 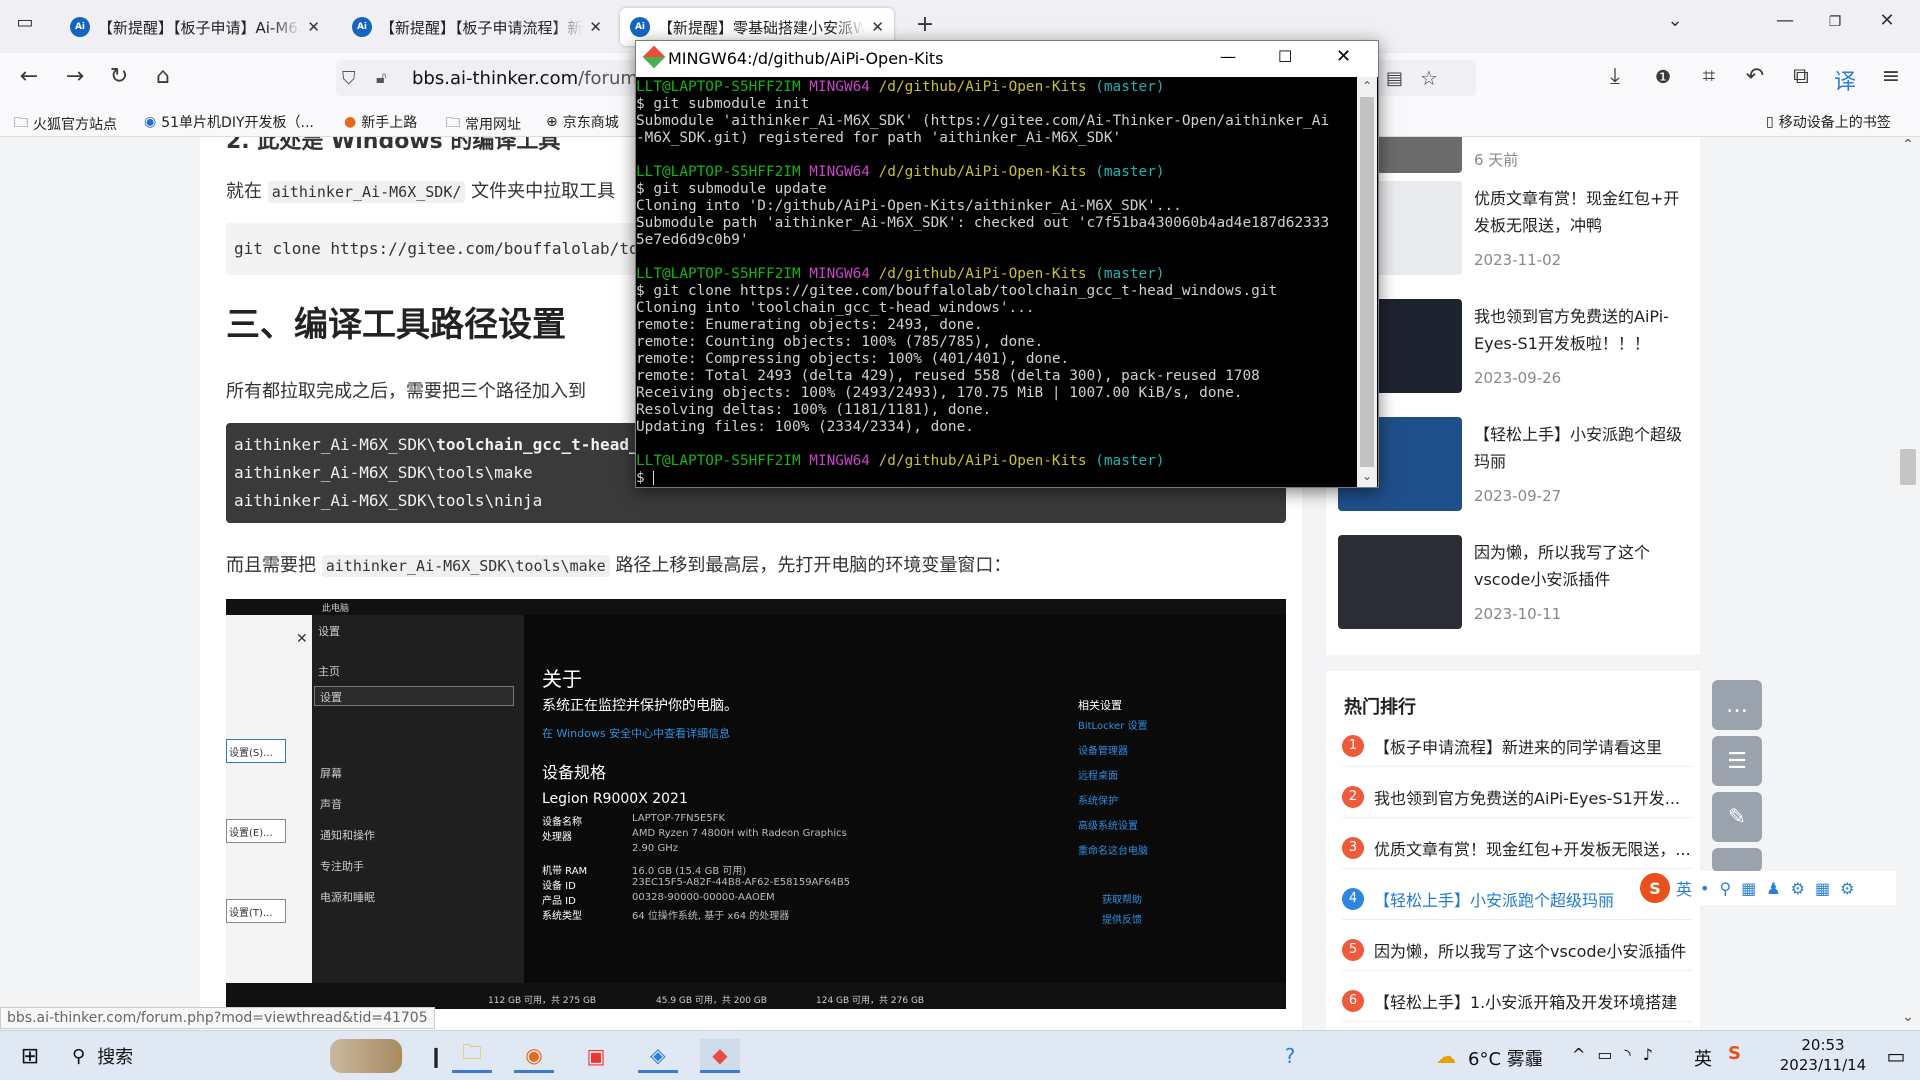 I want to click on related-link: BitLocker 设置, so click(x=1113, y=726).